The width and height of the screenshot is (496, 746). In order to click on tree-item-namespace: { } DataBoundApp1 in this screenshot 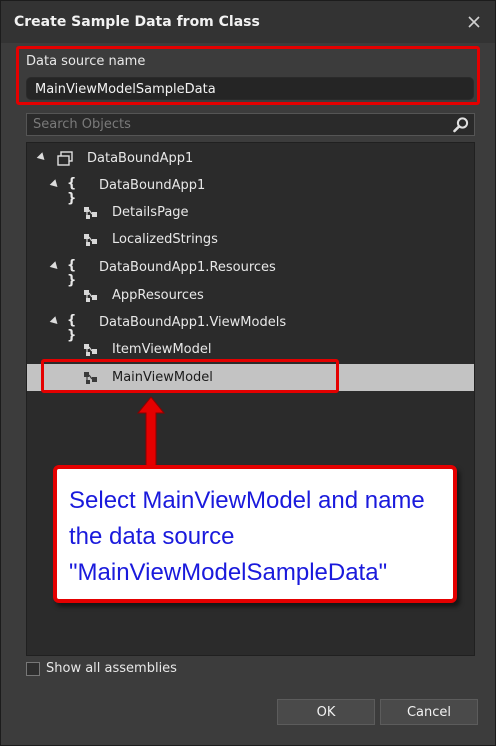, I will do `click(250, 189)`.